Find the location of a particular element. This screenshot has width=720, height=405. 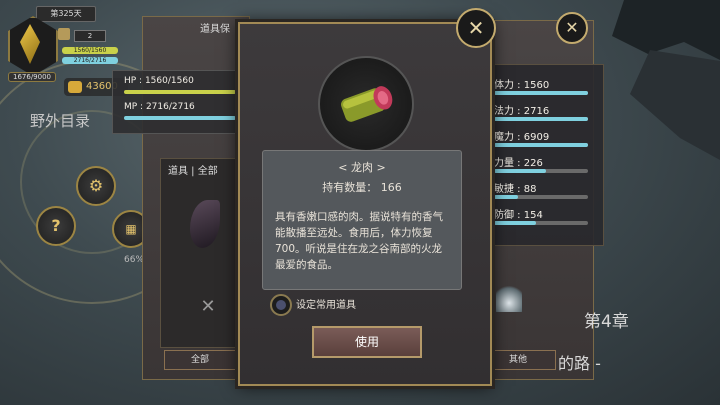

day-counter: 第325天 is located at coordinates (66, 14).